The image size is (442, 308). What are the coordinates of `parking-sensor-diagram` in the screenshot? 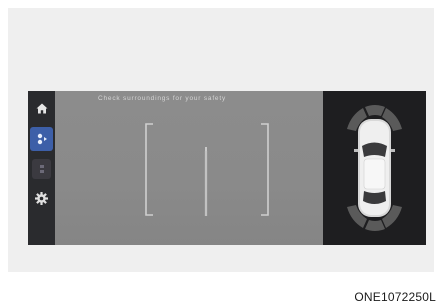 It's located at (374, 168).